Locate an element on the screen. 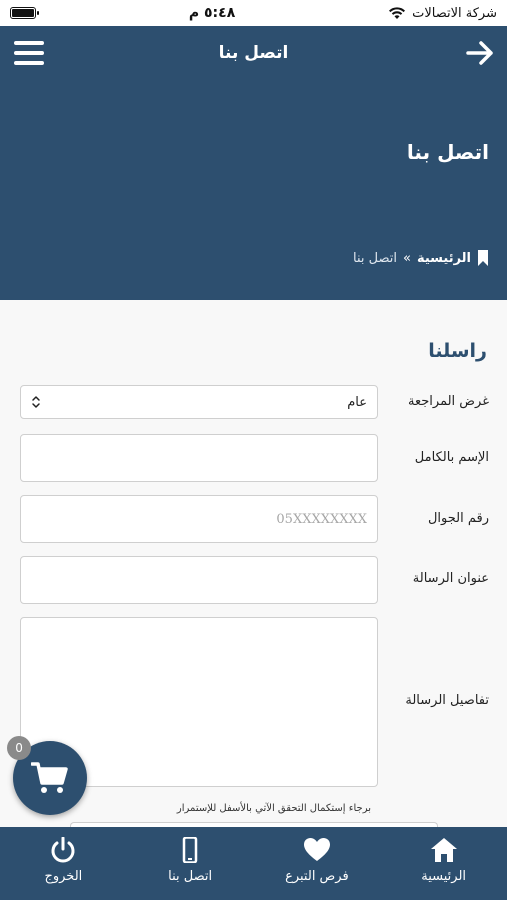 The height and width of the screenshot is (900, 507). hamburger-menu-icon is located at coordinates (29, 53).